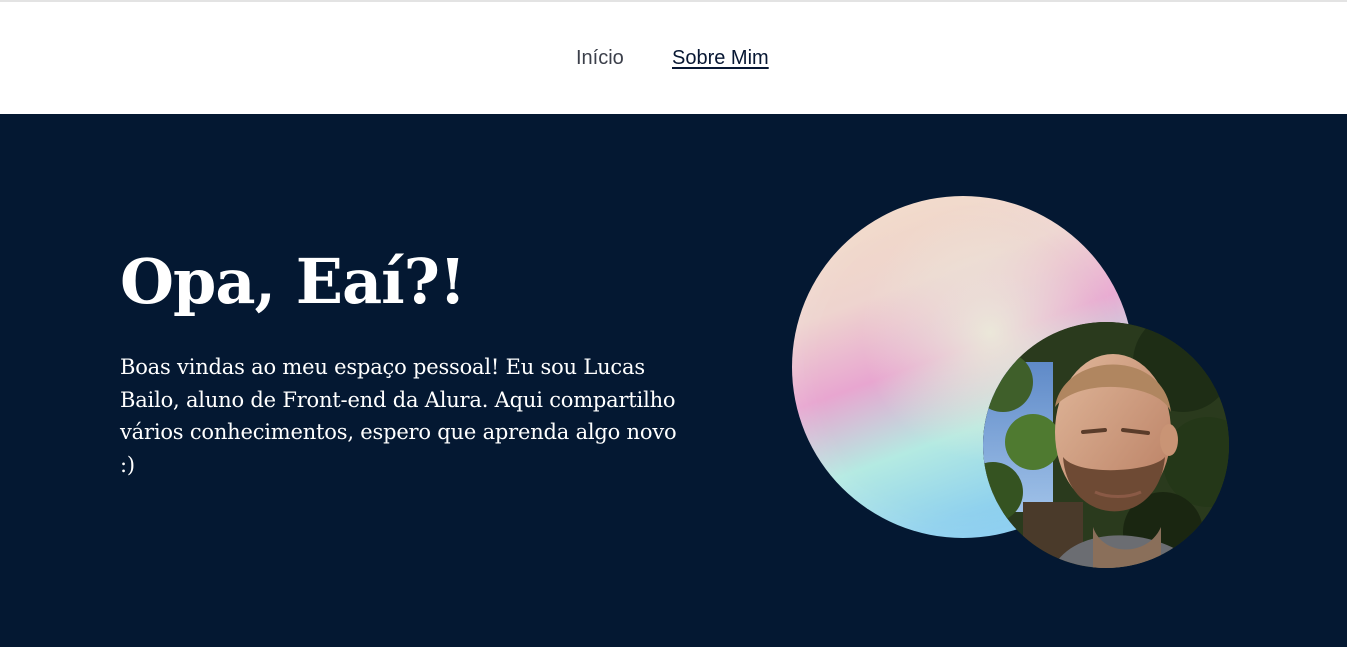 This screenshot has height=647, width=1347. I want to click on nav-link-inicio: Início, so click(600, 58).